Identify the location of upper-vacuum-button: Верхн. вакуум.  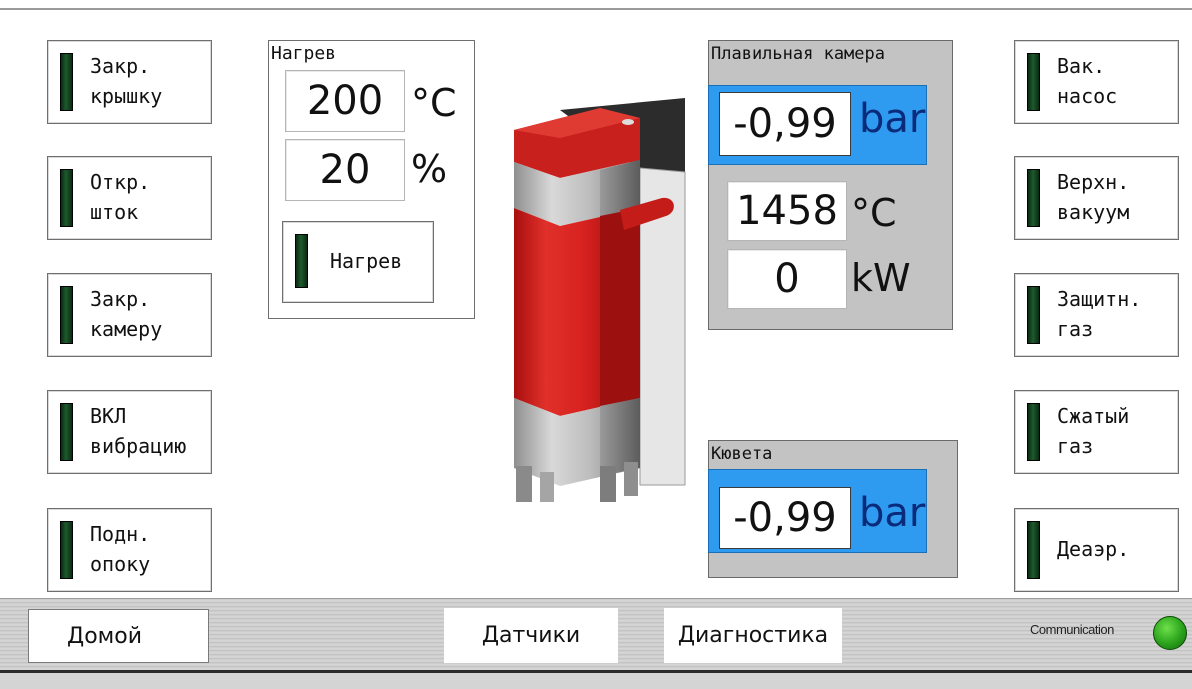
(1096, 198).